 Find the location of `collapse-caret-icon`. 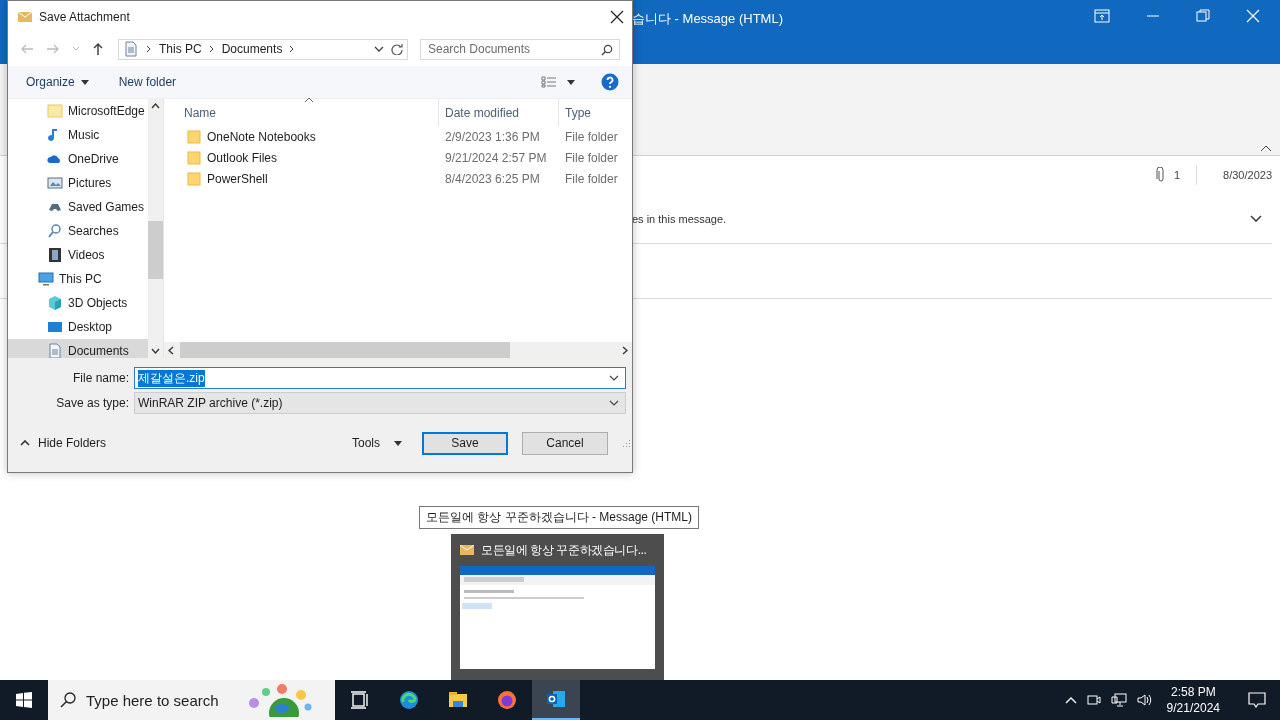

collapse-caret-icon is located at coordinates (1266, 148).